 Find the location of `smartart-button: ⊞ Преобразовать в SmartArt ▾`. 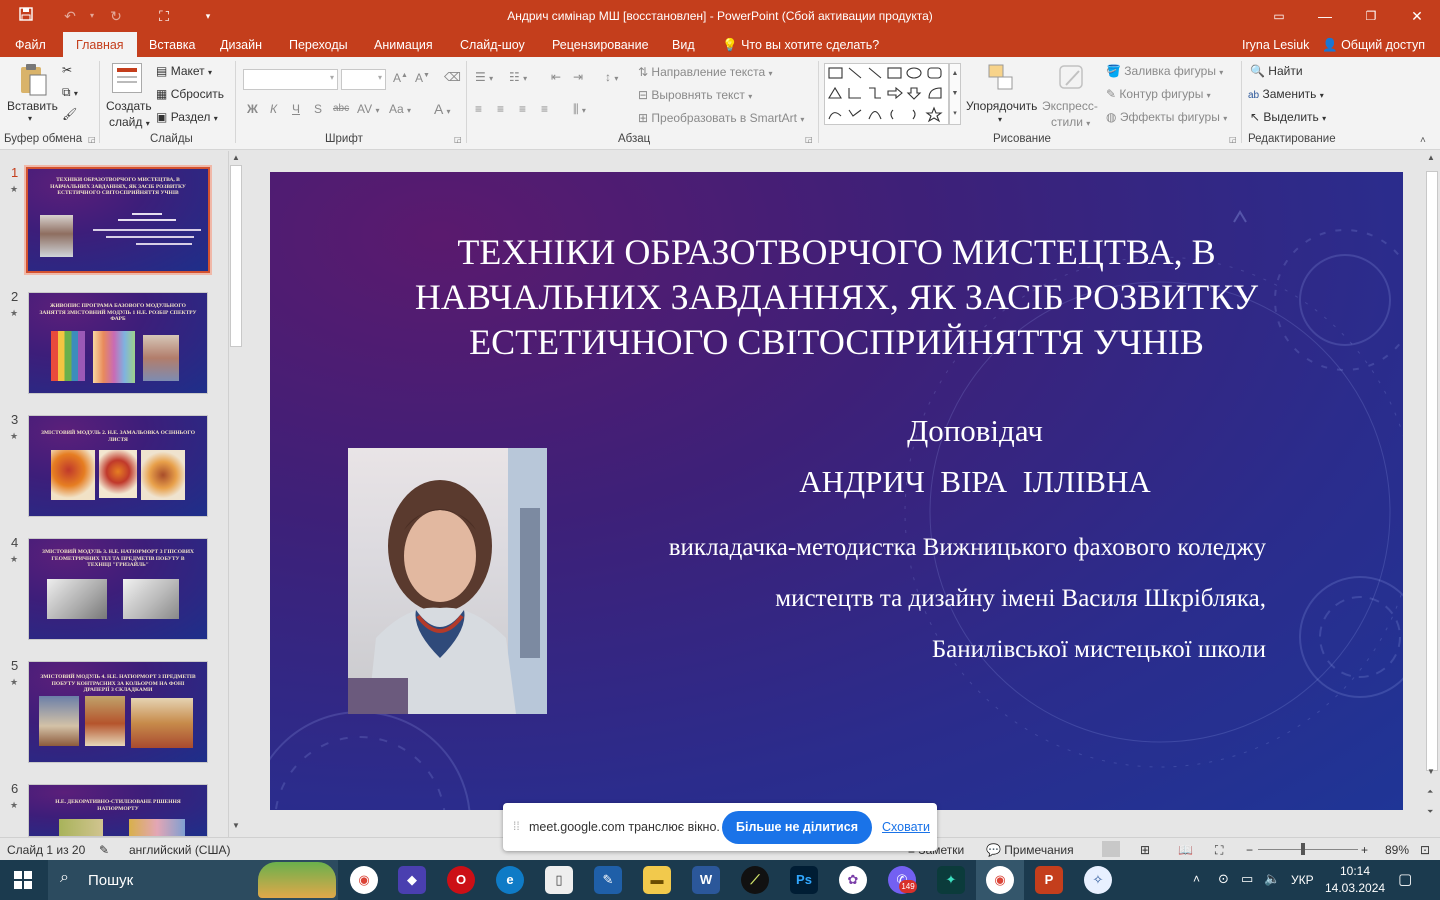

smartart-button: ⊞ Преобразовать в SmartArt ▾ is located at coordinates (721, 118).